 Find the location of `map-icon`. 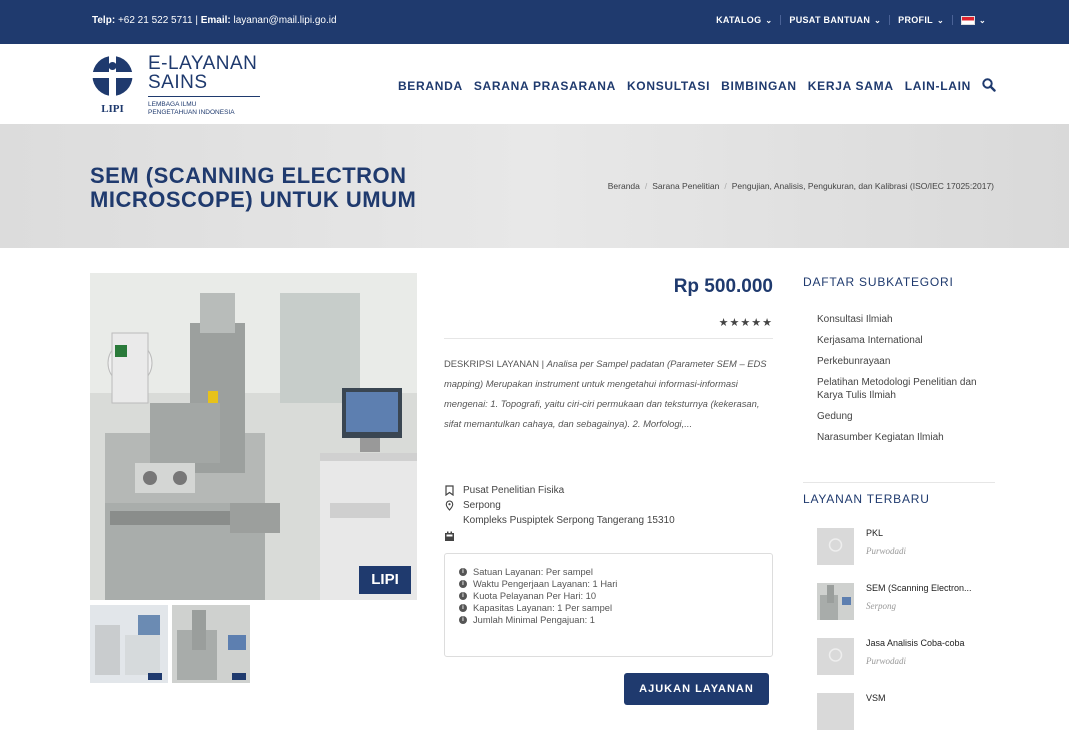

map-icon is located at coordinates (449, 536).